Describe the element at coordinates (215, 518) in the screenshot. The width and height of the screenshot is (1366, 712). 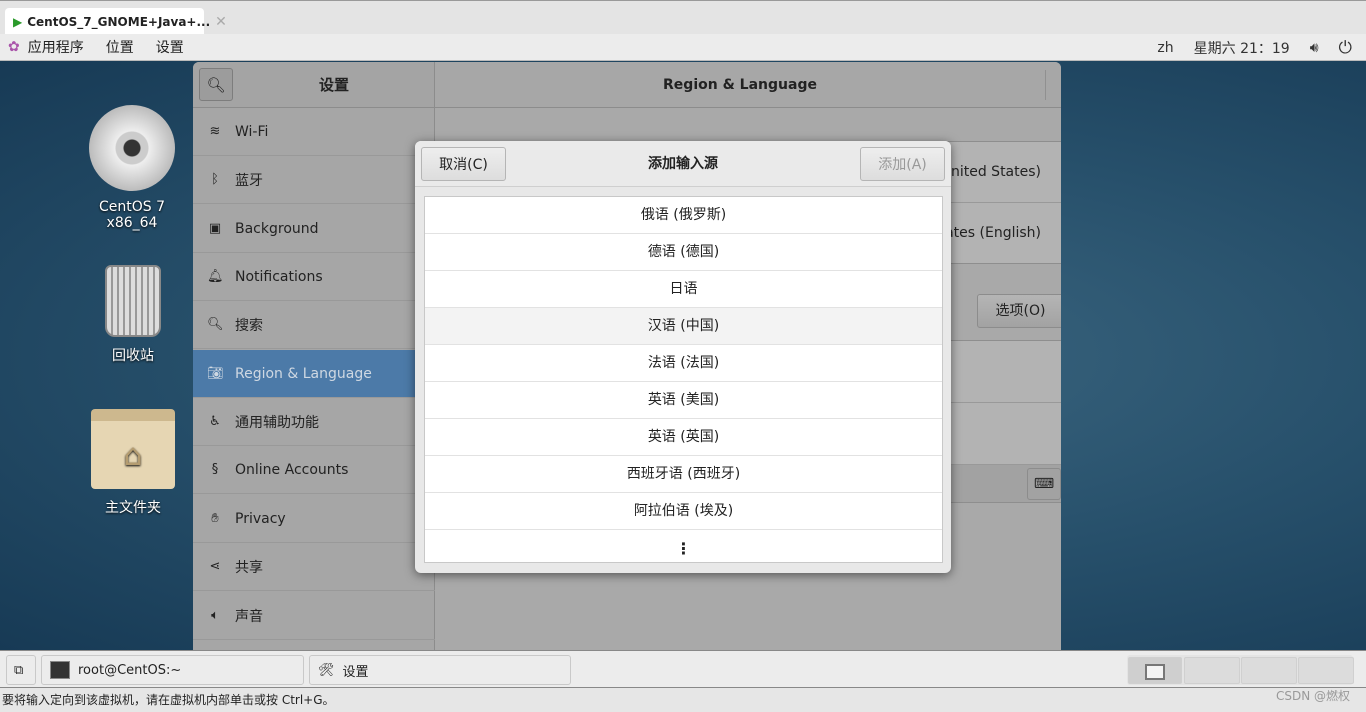
I see `hand-icon: ✋︎` at that location.